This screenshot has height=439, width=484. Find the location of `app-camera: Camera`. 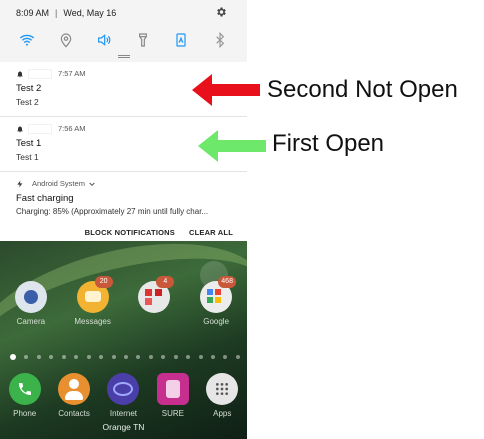

app-camera: Camera is located at coordinates (31, 303).